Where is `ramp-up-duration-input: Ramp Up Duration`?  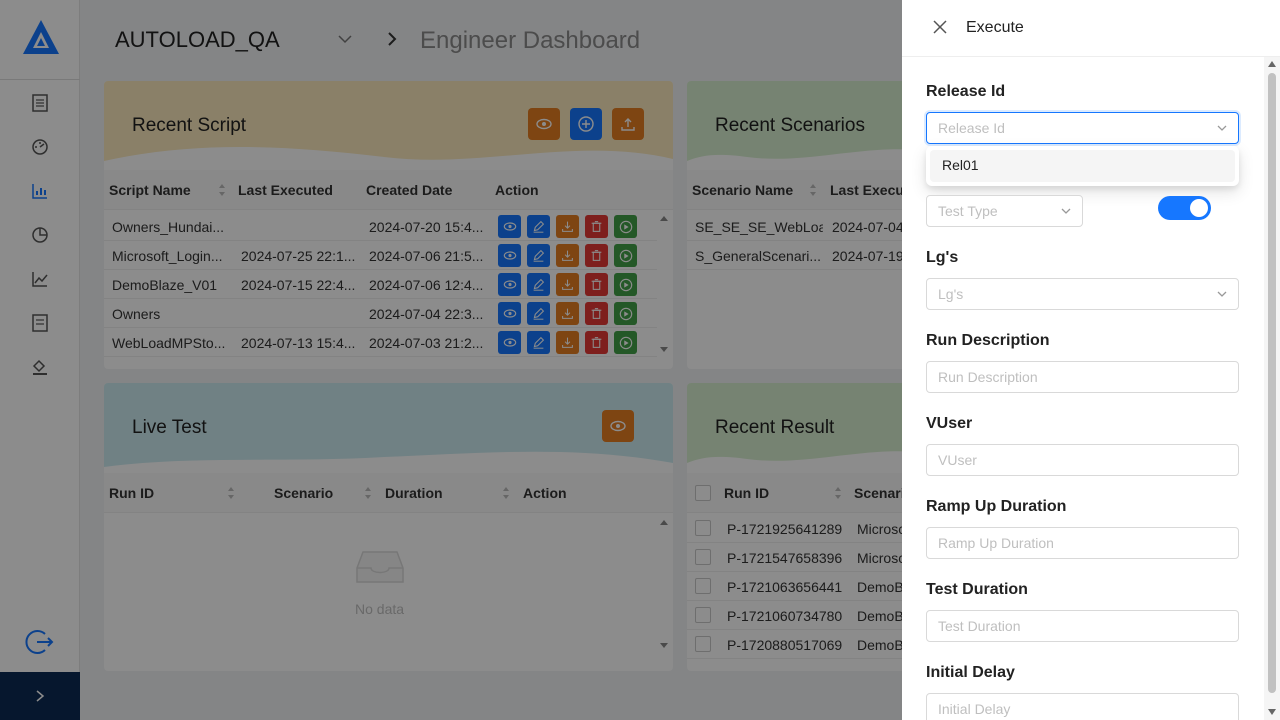 ramp-up-duration-input: Ramp Up Duration is located at coordinates (1082, 543).